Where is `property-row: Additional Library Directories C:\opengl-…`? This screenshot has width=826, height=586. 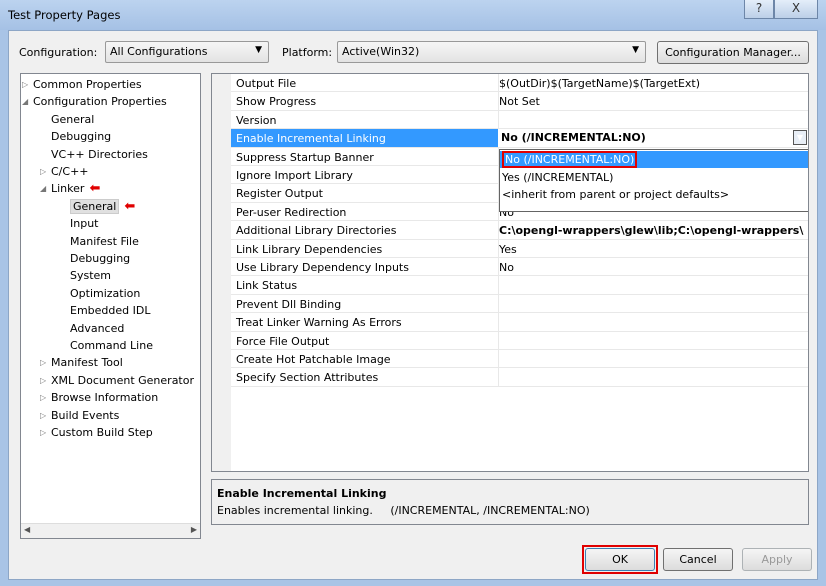
property-row: Additional Library Directories C:\opengl-… is located at coordinates (519, 230).